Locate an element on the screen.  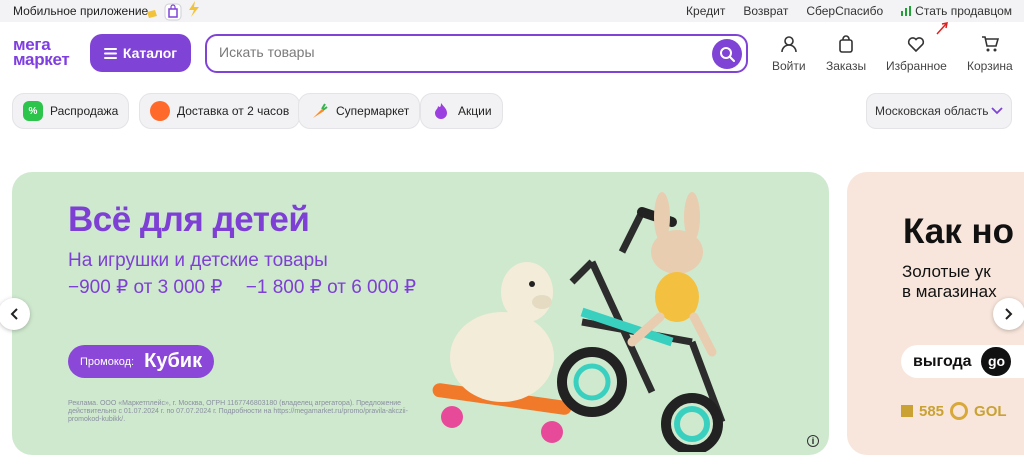
menu-icon is located at coordinates (110, 53).